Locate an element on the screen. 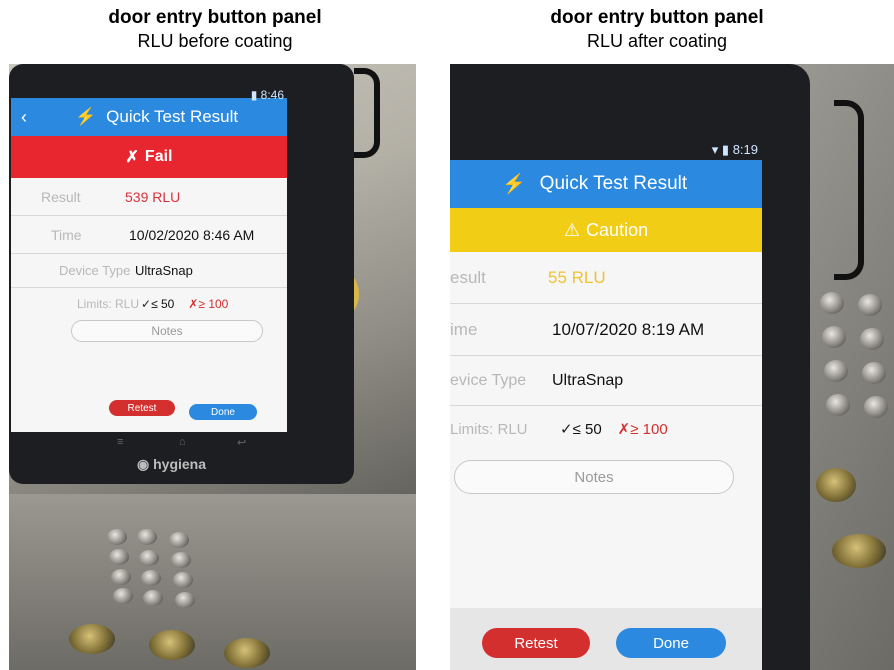  brand-logo: ◉ hygiena is located at coordinates (171, 464).